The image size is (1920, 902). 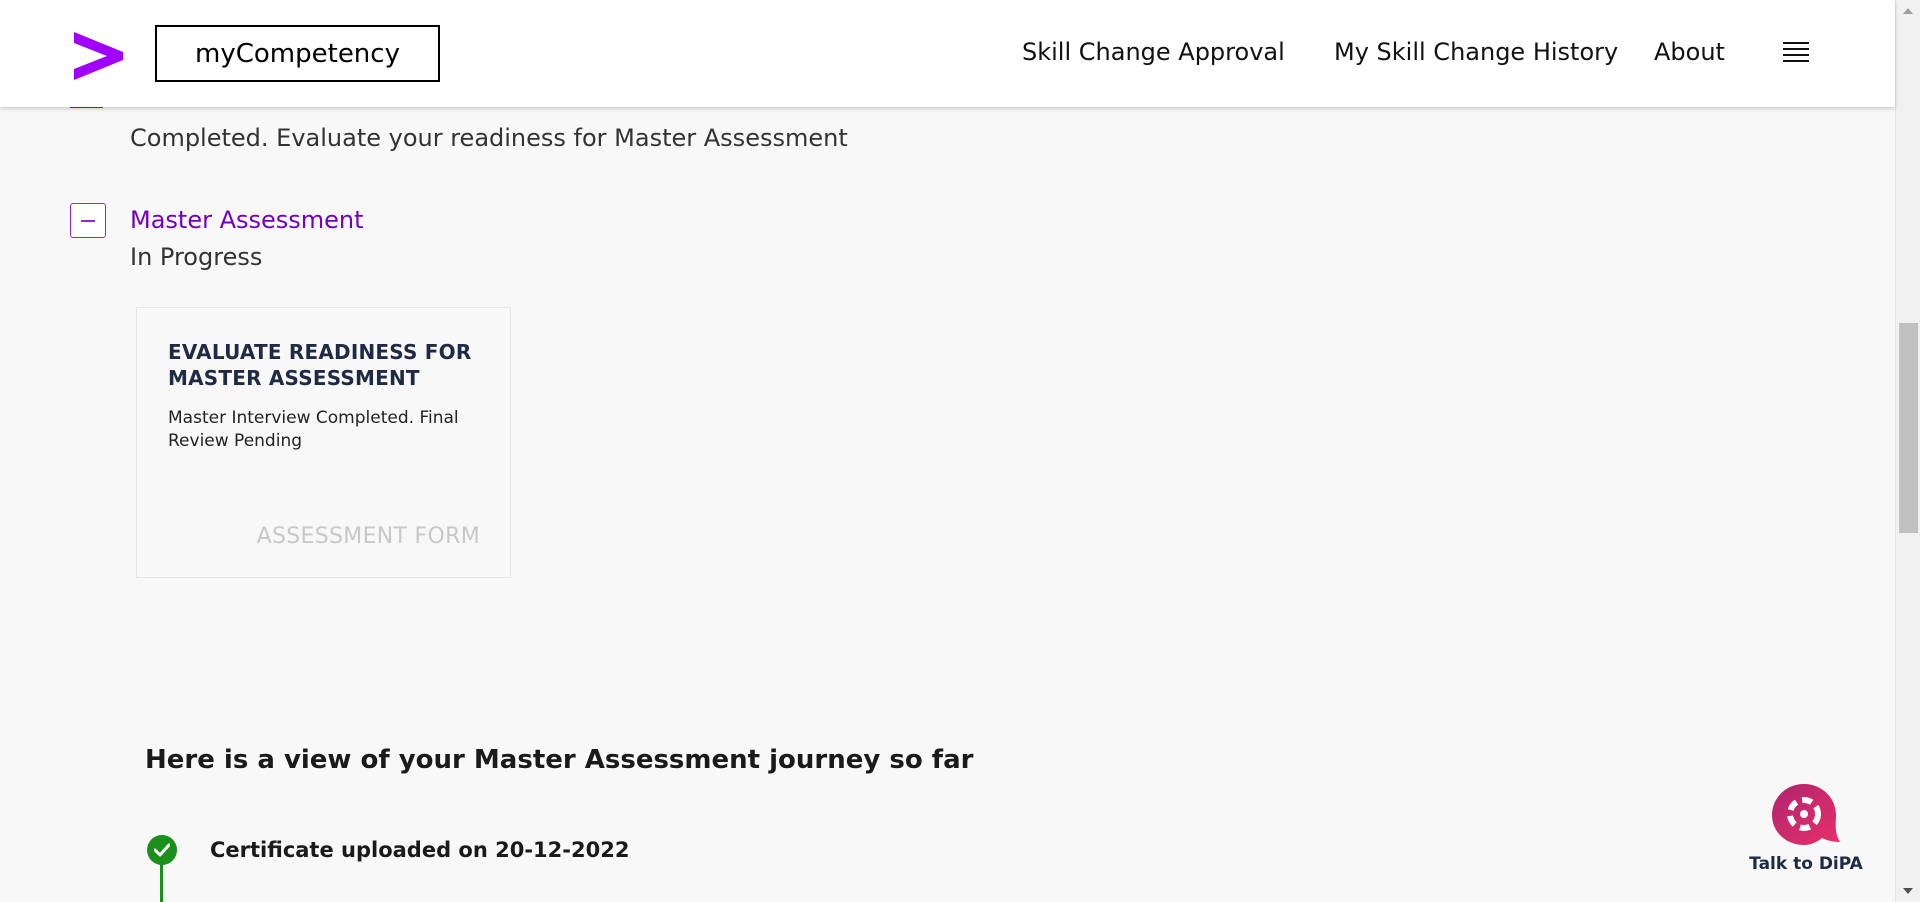 What do you see at coordinates (162, 850) in the screenshot?
I see `check-circle-icon` at bounding box center [162, 850].